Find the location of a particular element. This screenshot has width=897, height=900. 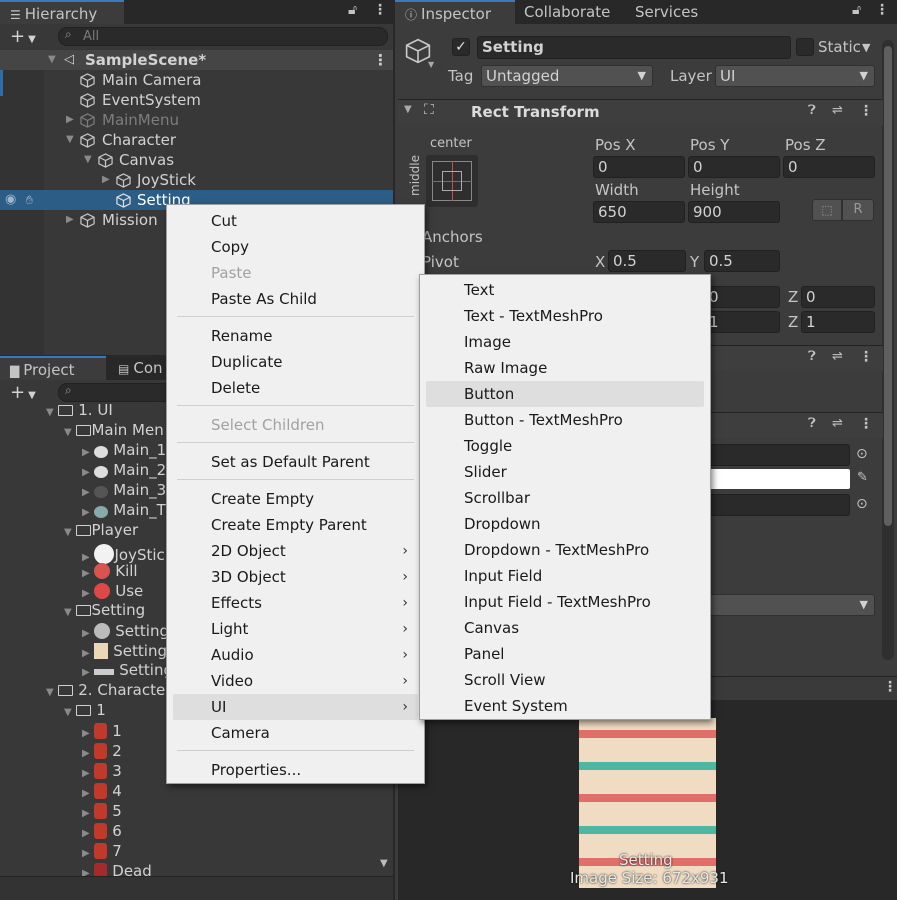

active-checkbox: ✓ is located at coordinates (461, 47).